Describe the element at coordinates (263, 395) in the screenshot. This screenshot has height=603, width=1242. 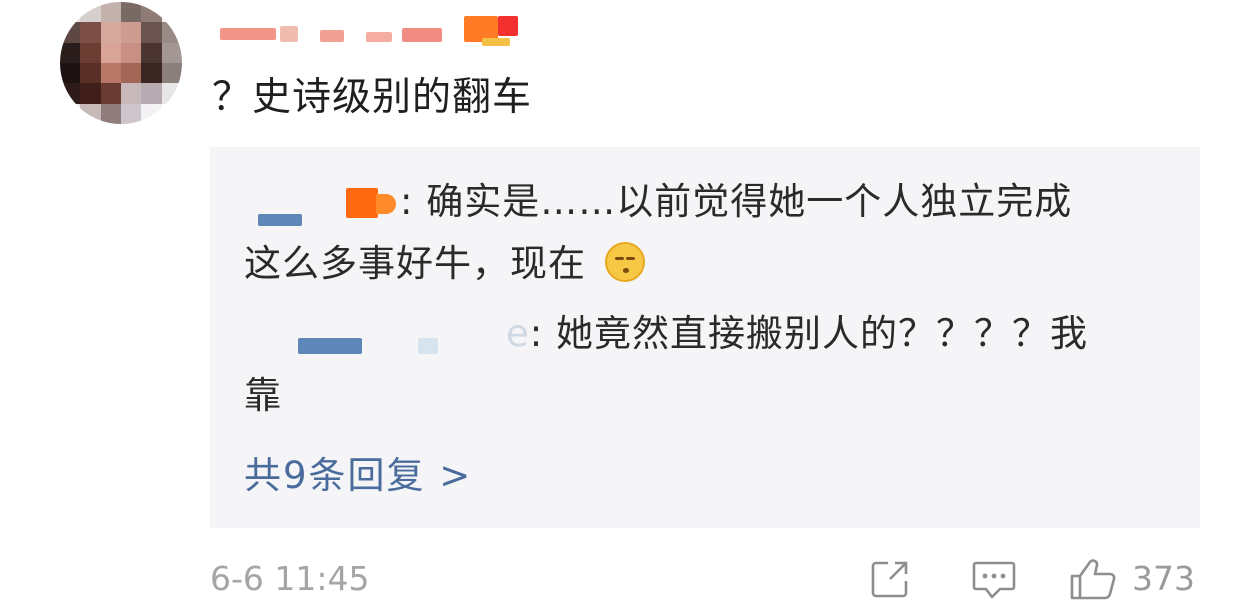
I see `reply-text-continued: 靠` at that location.